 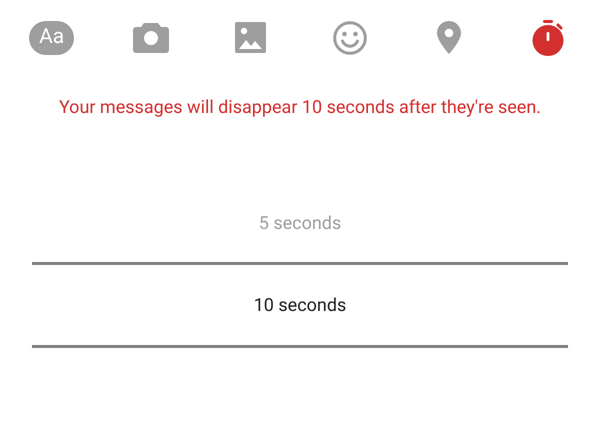 What do you see at coordinates (349, 37) in the screenshot?
I see `smiley-icon` at bounding box center [349, 37].